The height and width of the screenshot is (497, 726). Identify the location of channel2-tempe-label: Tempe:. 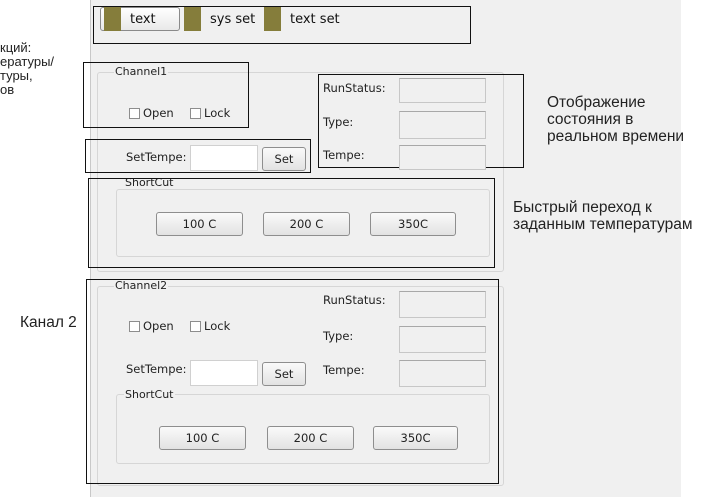
(344, 370).